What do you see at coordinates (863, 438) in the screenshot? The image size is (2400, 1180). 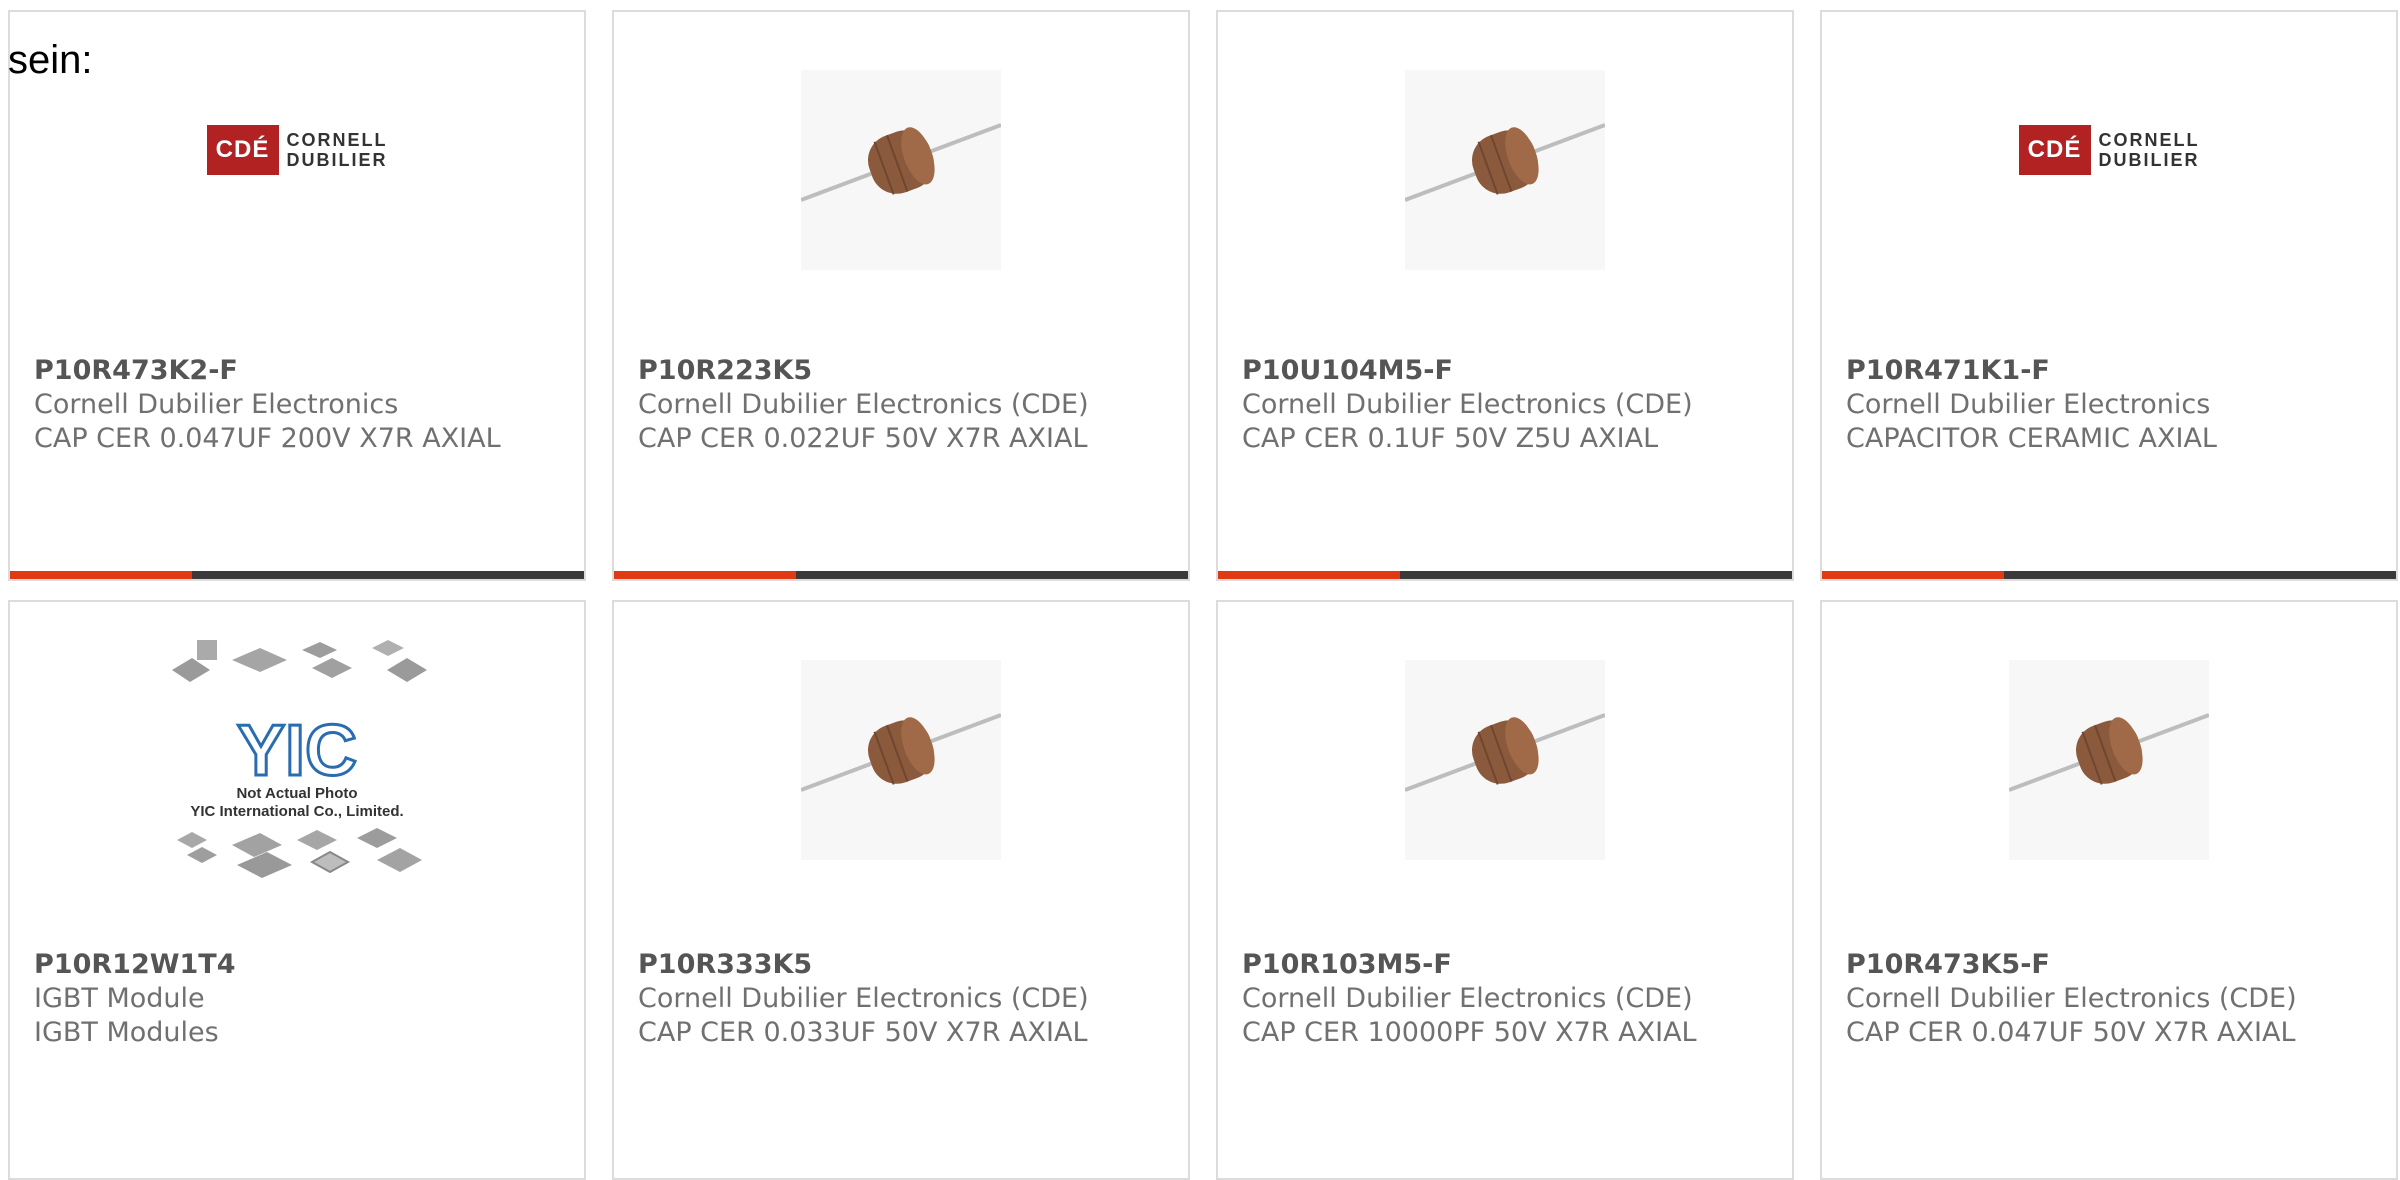 I see `description: CAP CER 0.022UF 50V X7R AXIAL` at bounding box center [863, 438].